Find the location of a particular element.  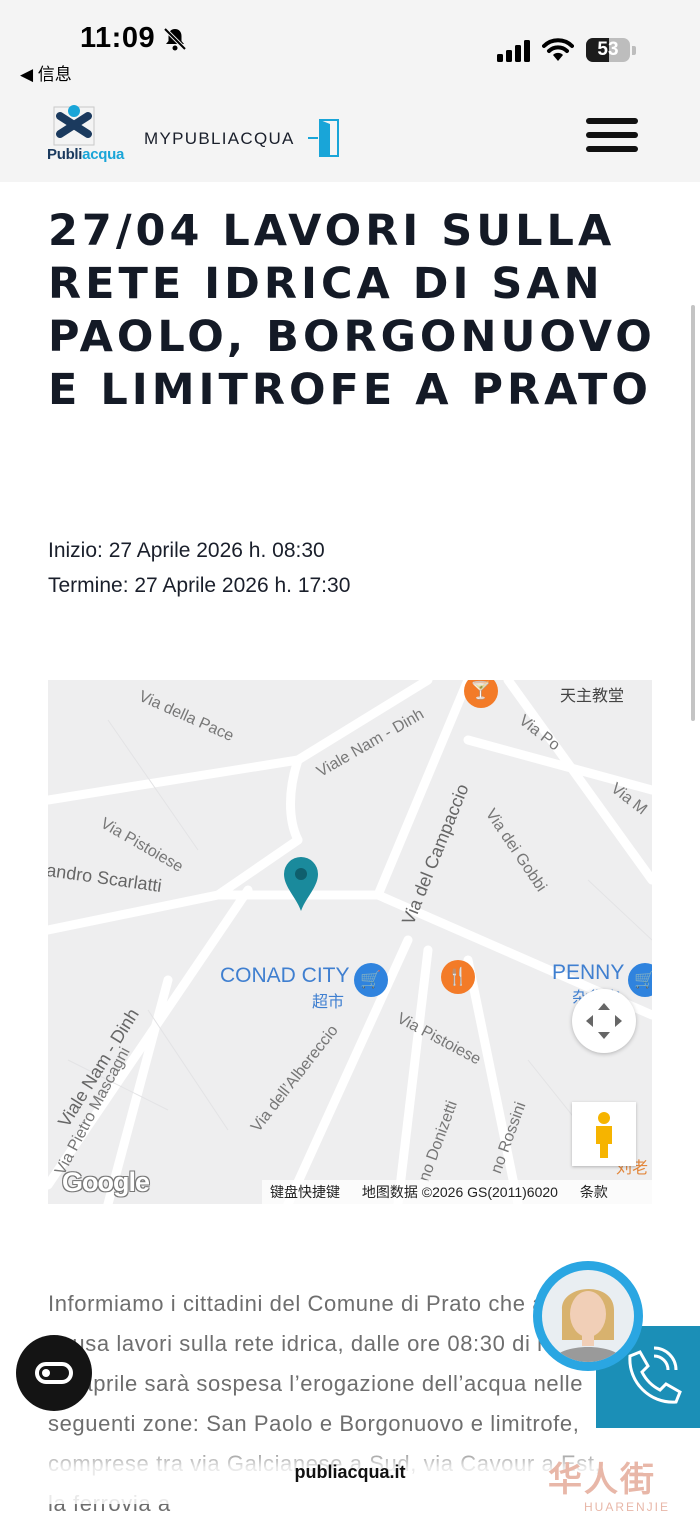

status-time: 11:09 is located at coordinates (118, 38).